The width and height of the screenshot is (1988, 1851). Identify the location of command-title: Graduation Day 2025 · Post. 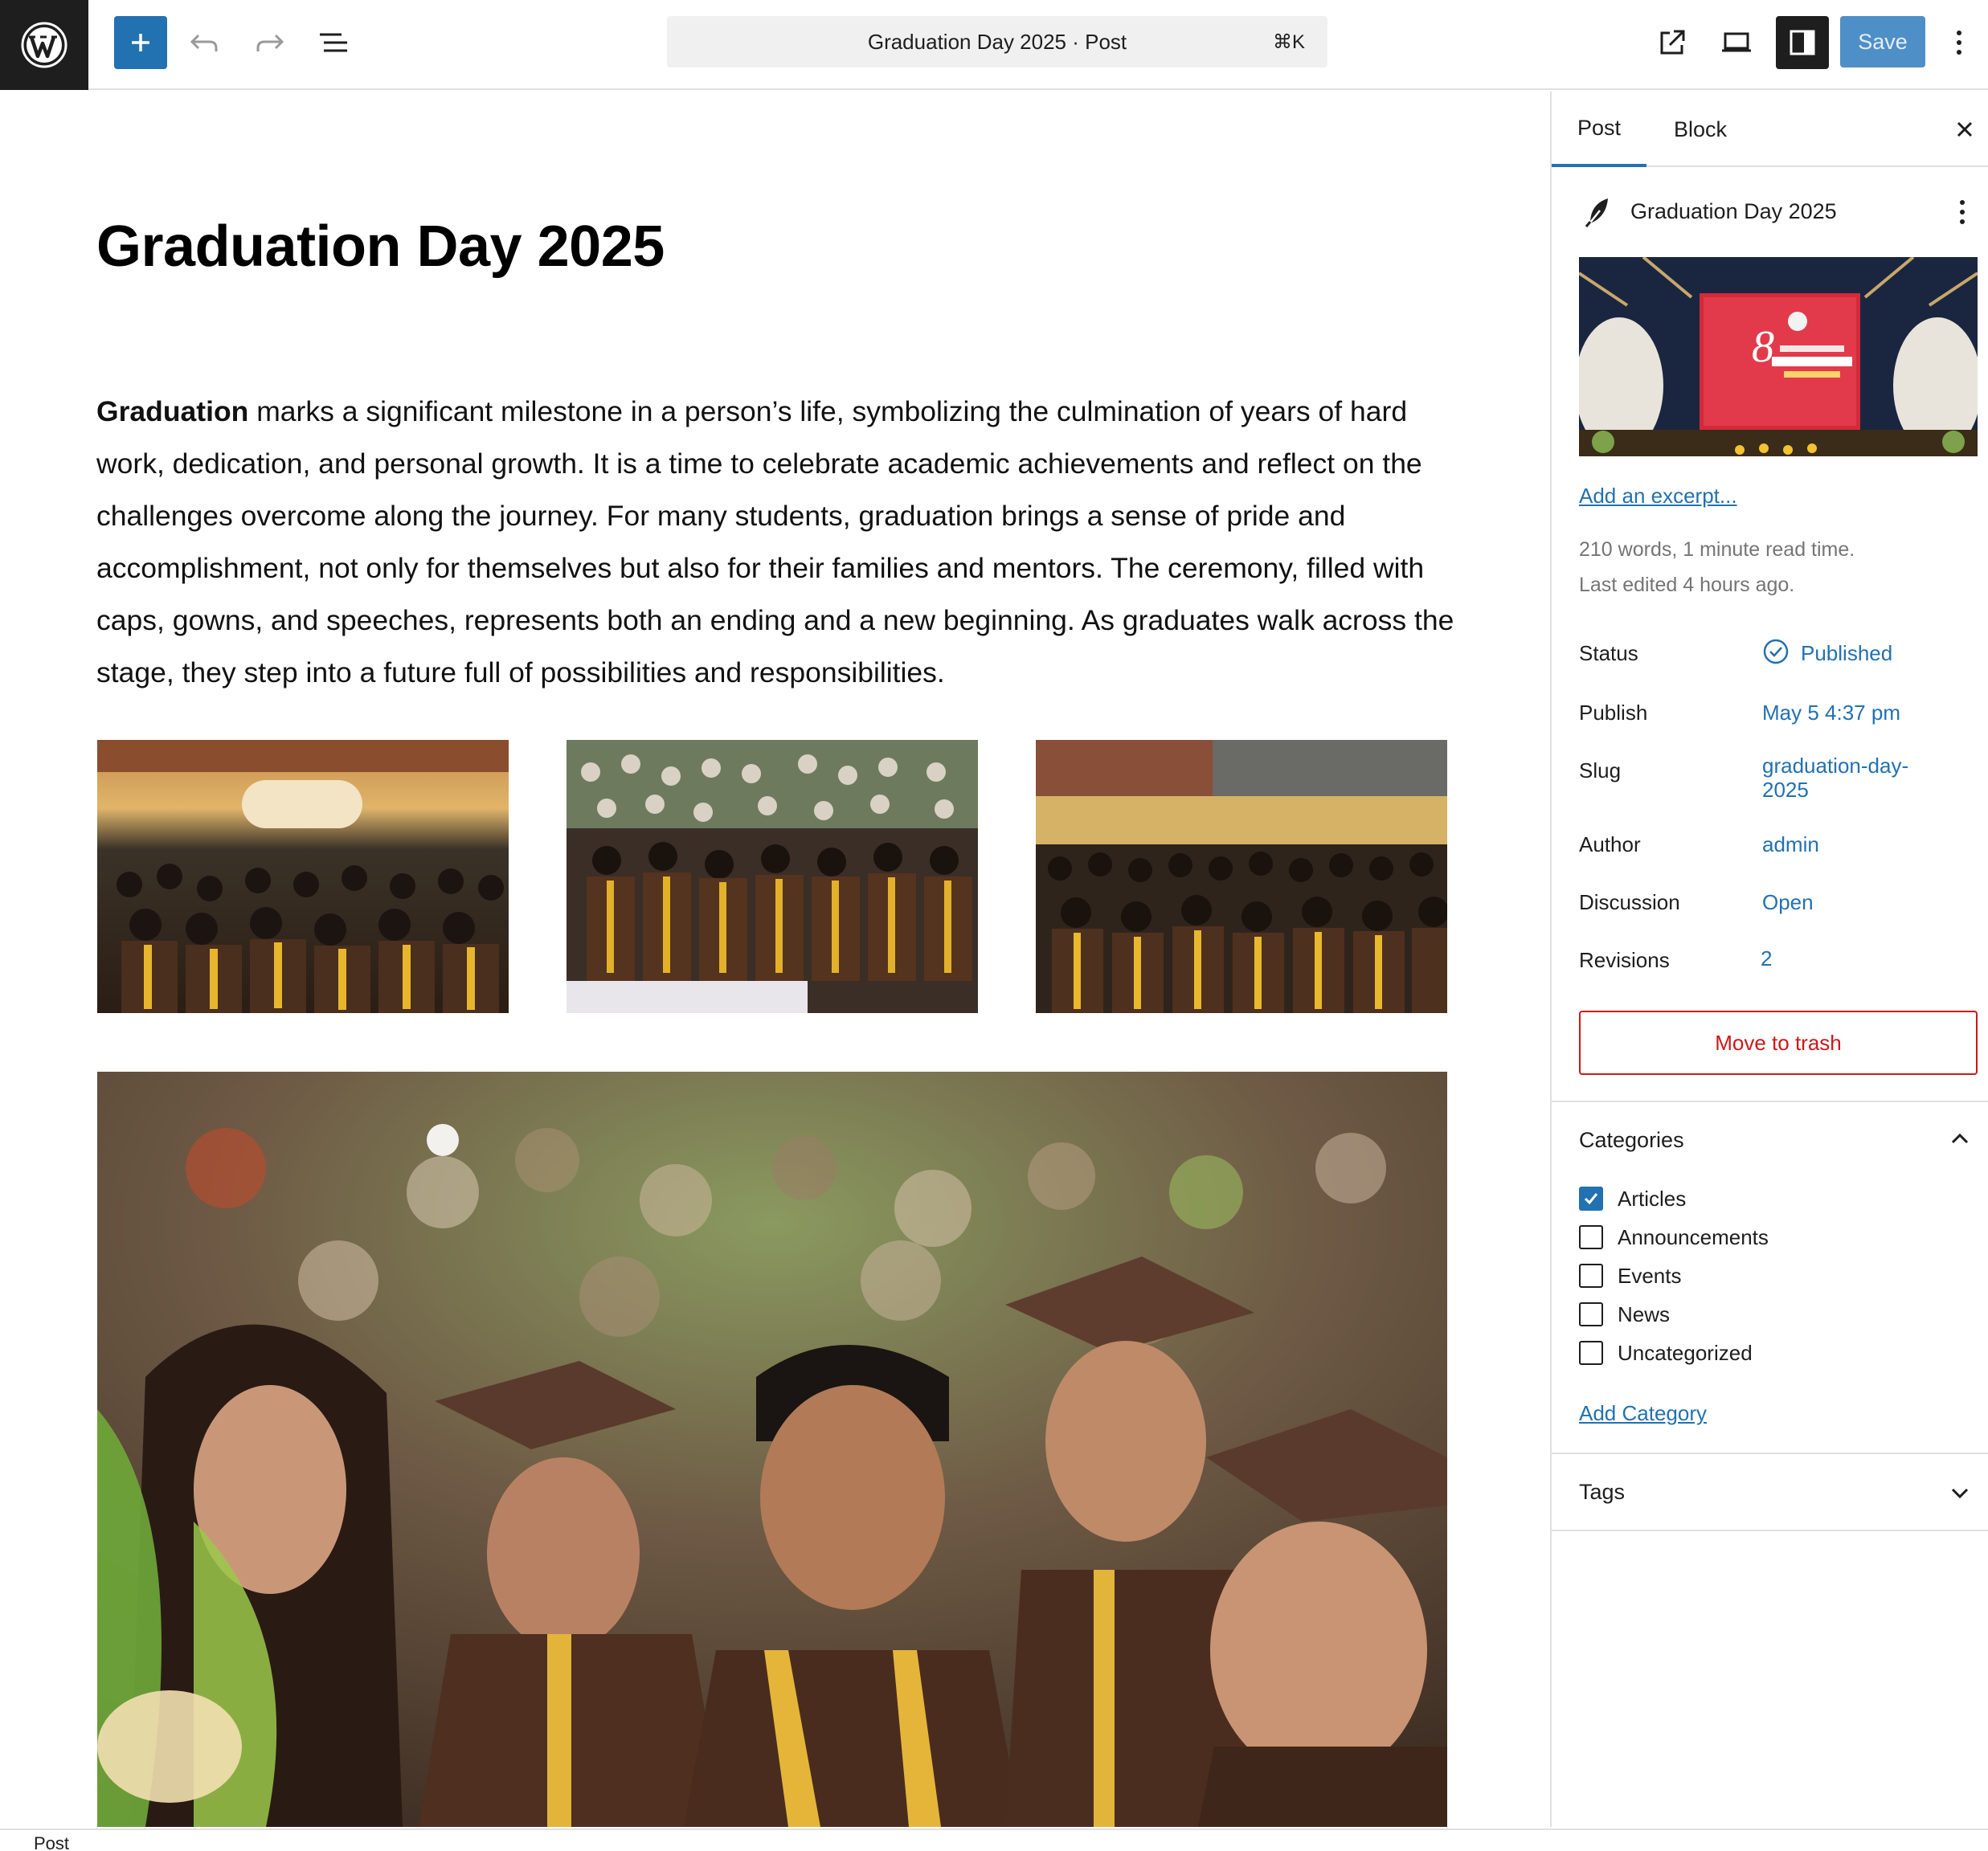
(997, 41).